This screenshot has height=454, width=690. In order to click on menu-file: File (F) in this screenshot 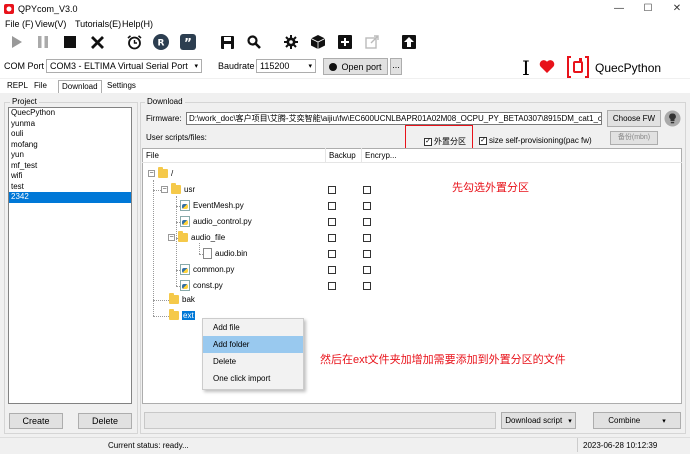, I will do `click(19, 24)`.